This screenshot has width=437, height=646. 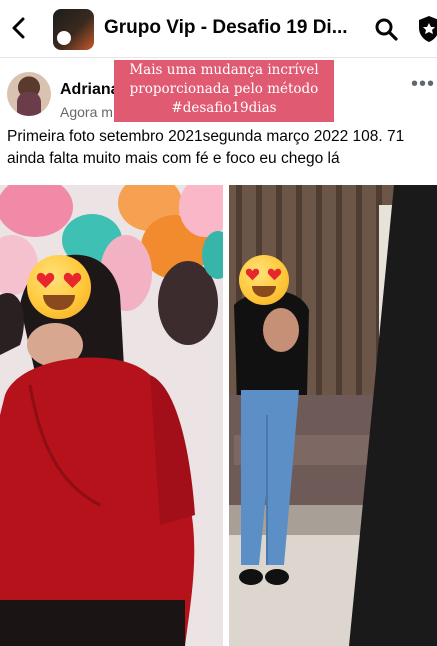 I want to click on overlay-line-3: #desafio19dias, so click(x=224, y=108).